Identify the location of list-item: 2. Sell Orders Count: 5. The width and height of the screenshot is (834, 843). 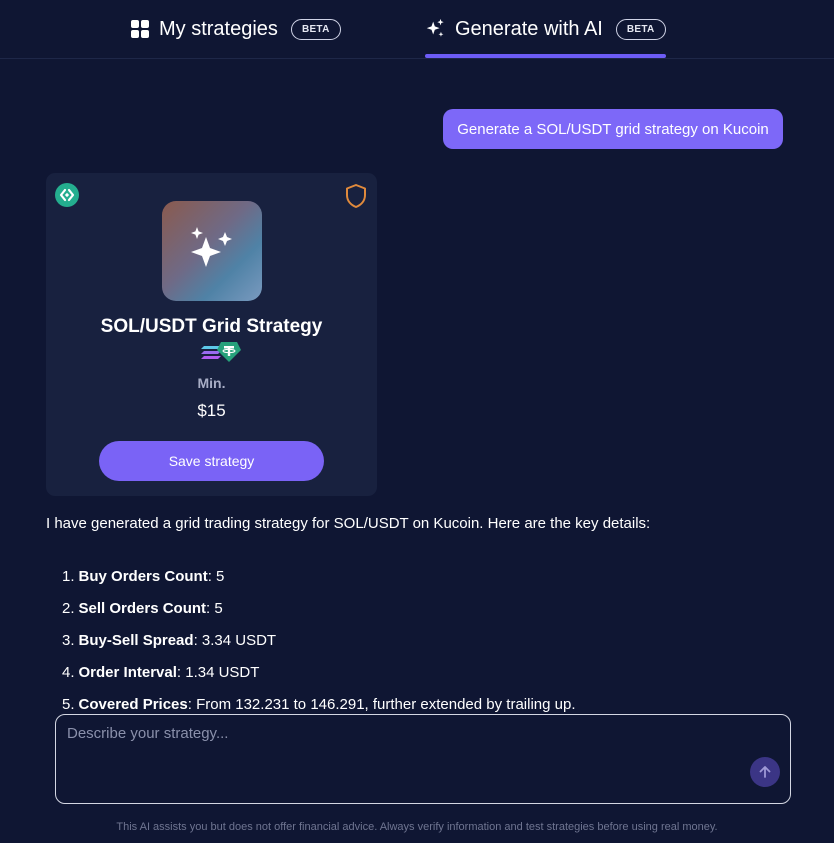
(142, 608).